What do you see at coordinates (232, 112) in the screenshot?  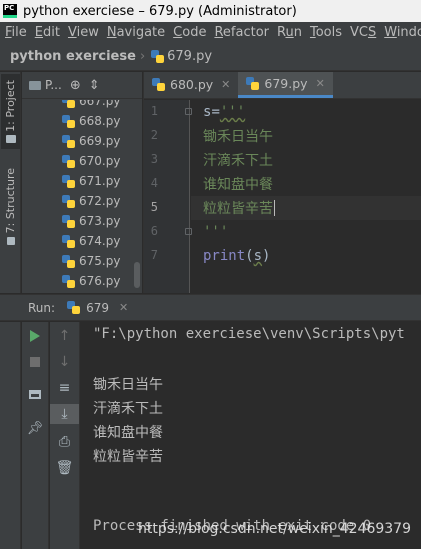 I see `string-token: '''` at bounding box center [232, 112].